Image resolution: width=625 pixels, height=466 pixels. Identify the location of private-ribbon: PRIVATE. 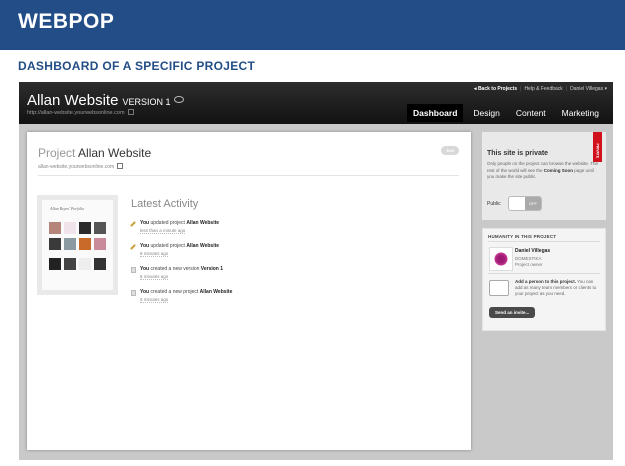
(597, 147).